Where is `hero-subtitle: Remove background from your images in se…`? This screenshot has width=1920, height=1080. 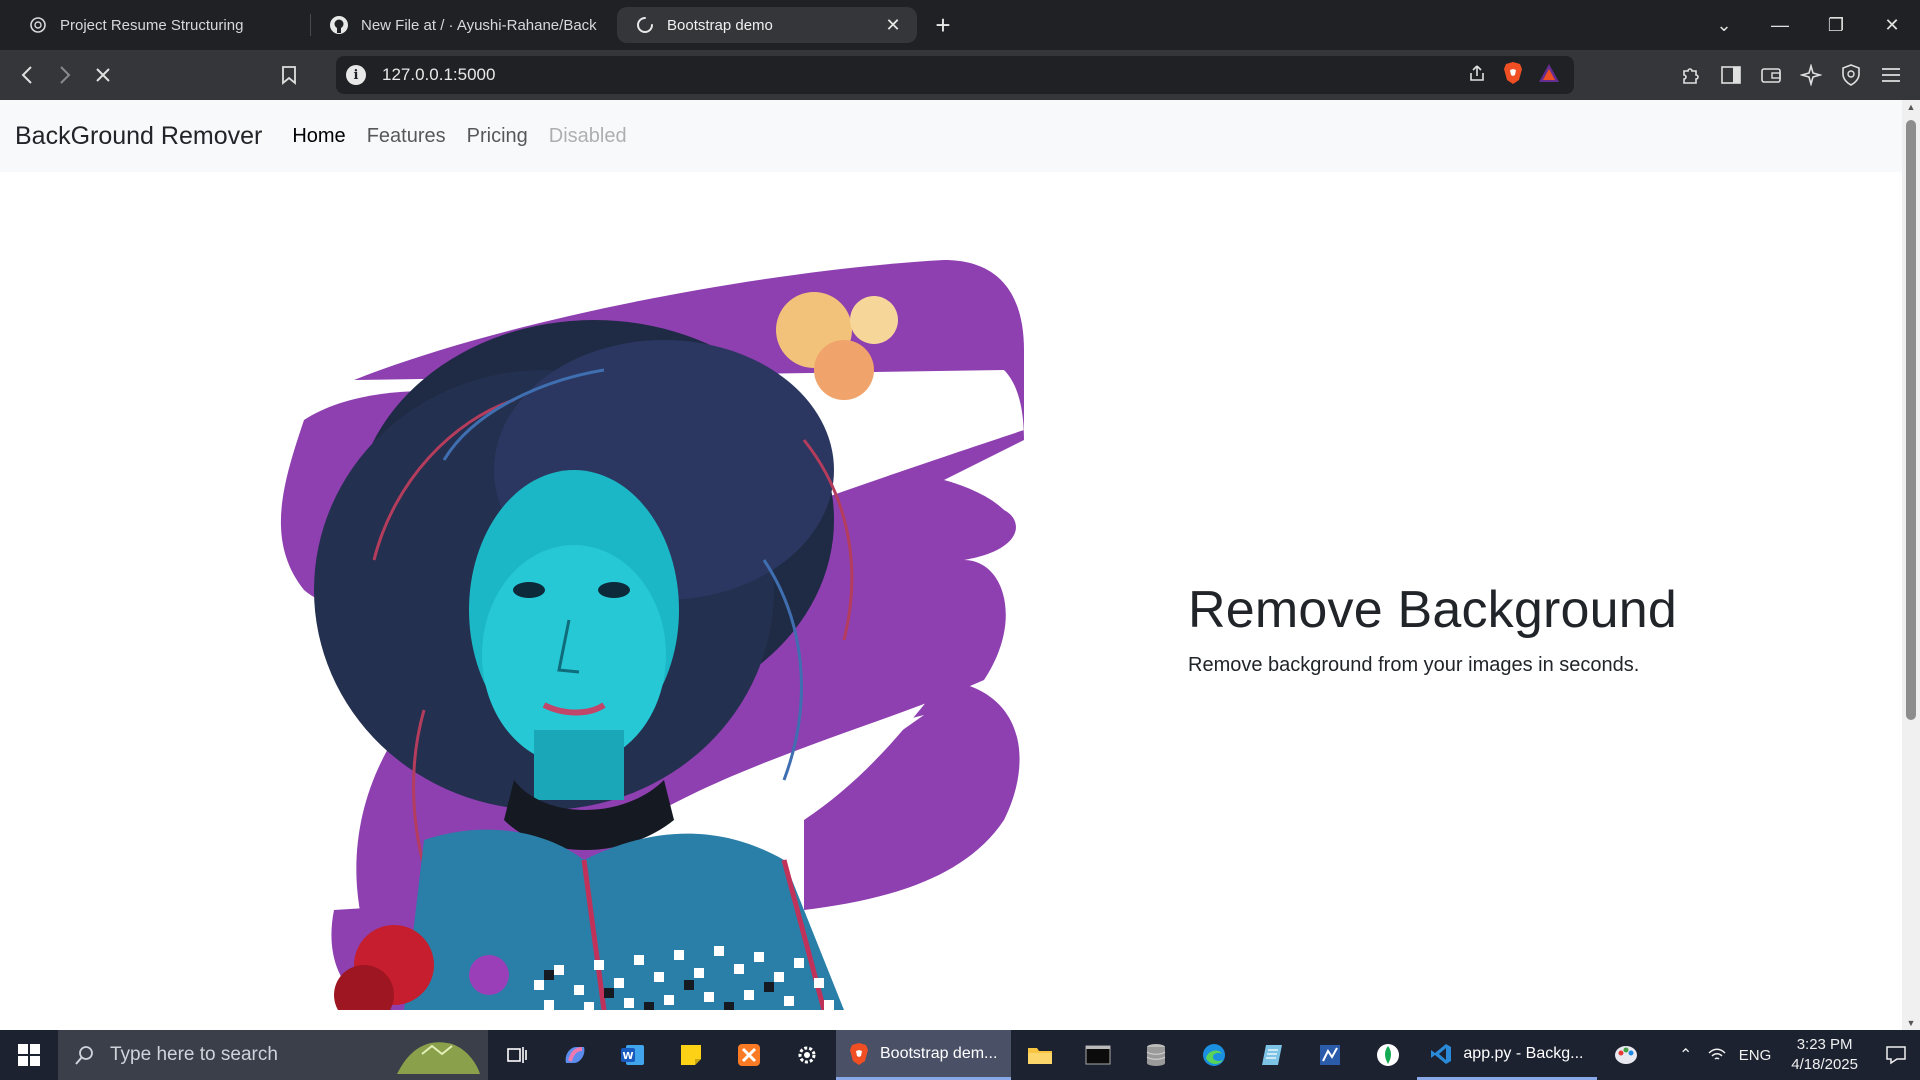 hero-subtitle: Remove background from your images in se… is located at coordinates (1414, 665).